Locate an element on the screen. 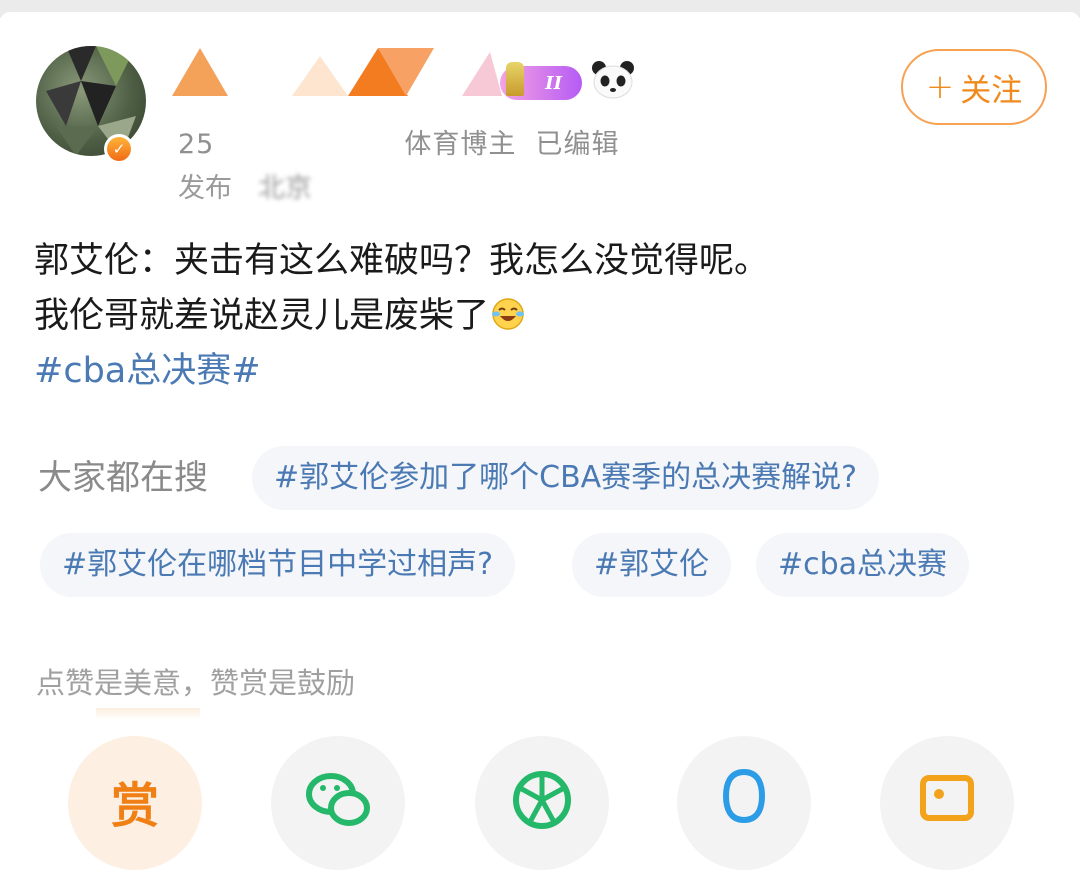 This screenshot has width=1080, height=870. panda-icon is located at coordinates (613, 80).